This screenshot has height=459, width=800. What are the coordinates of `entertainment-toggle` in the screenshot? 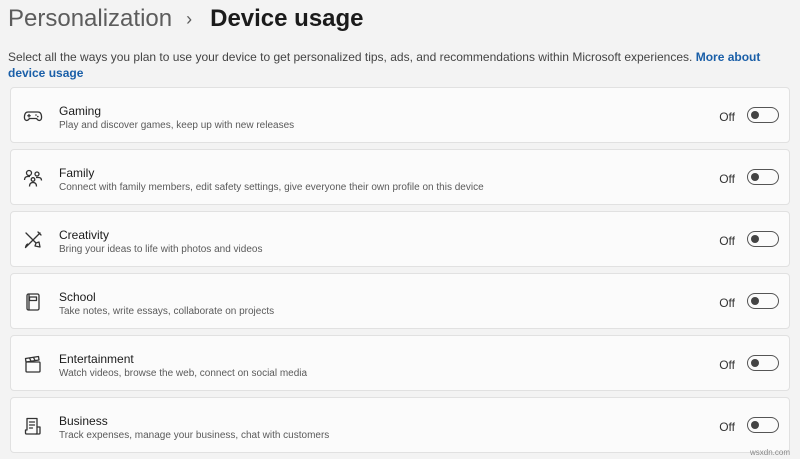 It's located at (763, 363).